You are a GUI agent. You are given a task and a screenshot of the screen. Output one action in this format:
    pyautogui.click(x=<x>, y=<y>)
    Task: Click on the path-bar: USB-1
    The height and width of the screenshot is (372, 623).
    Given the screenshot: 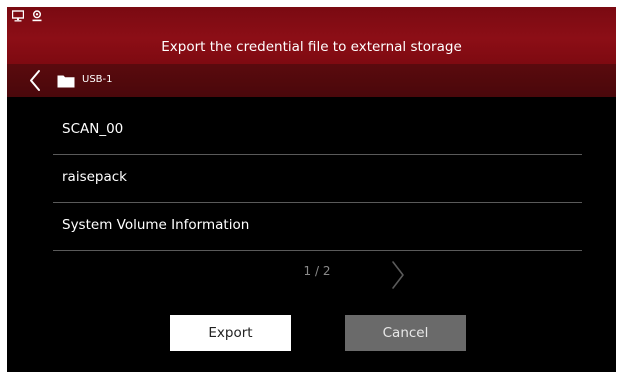 What is the action you would take?
    pyautogui.click(x=311, y=80)
    